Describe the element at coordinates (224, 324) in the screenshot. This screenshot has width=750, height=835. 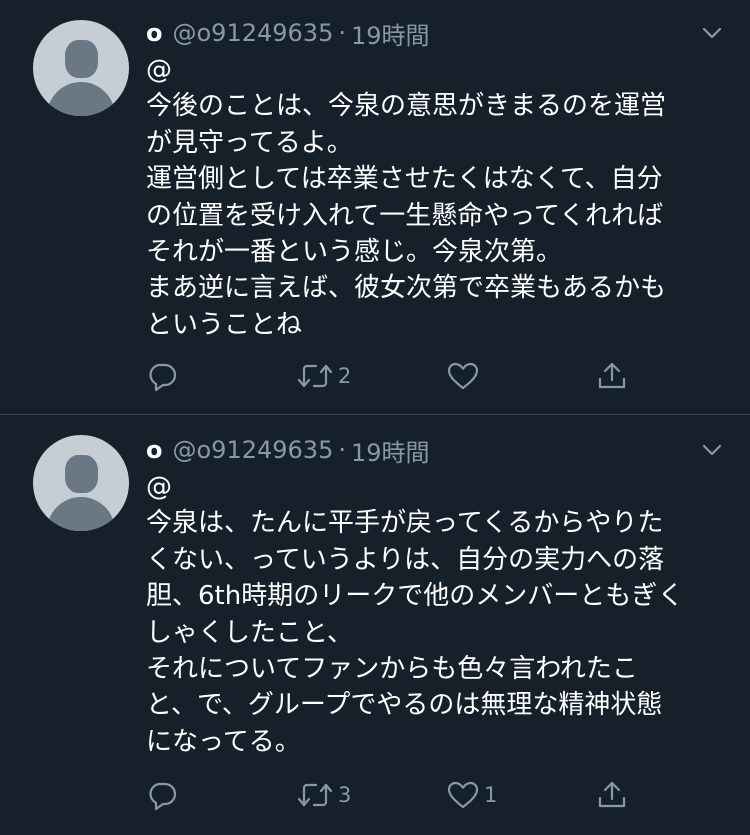
I see `tweet-text-line: ということね` at that location.